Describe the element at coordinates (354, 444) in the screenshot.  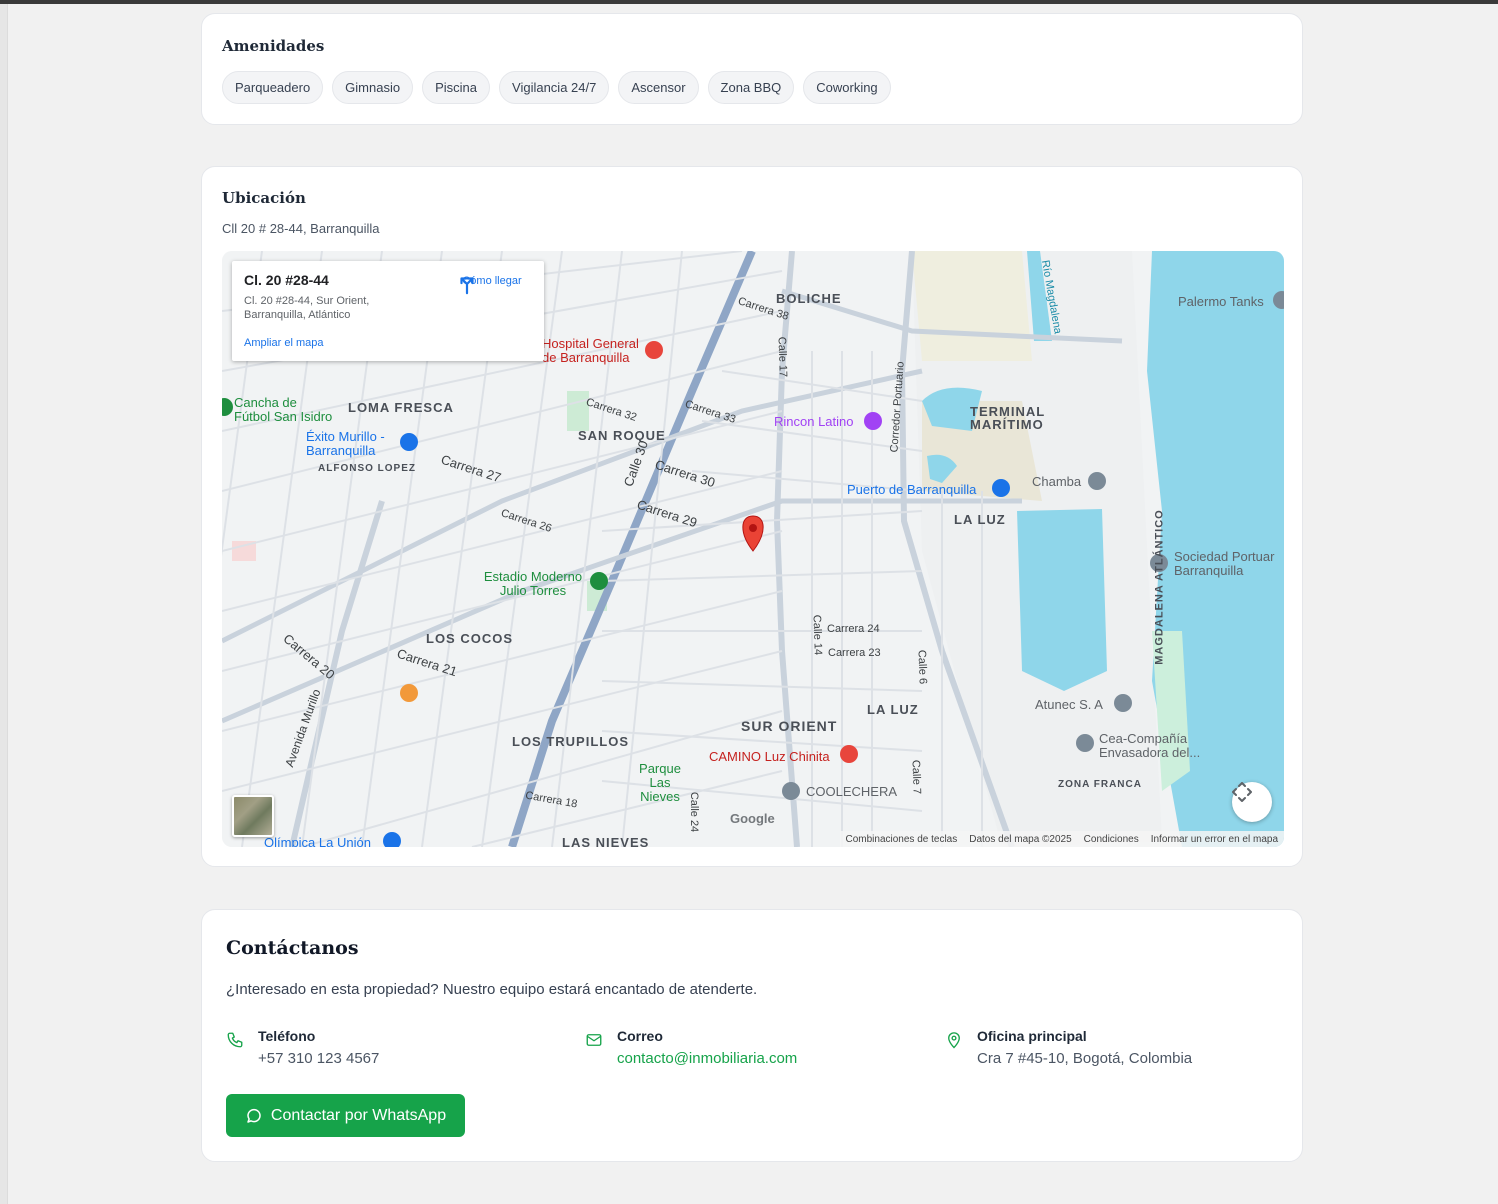
I see `map-poi-label: Éxito Murillo - Barranquilla` at that location.